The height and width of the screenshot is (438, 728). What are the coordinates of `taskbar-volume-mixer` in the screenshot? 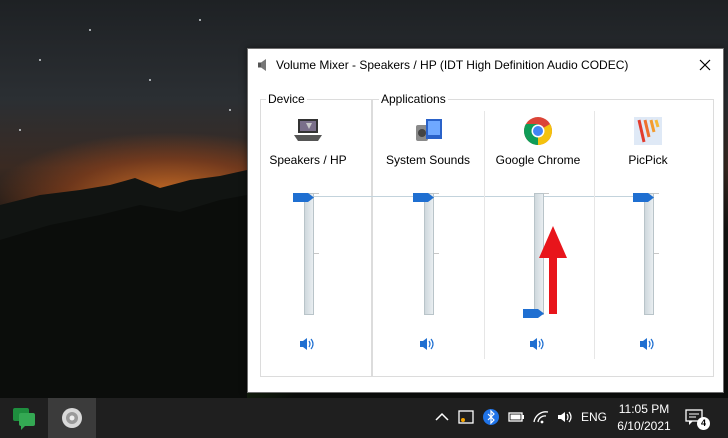 It's located at (72, 418).